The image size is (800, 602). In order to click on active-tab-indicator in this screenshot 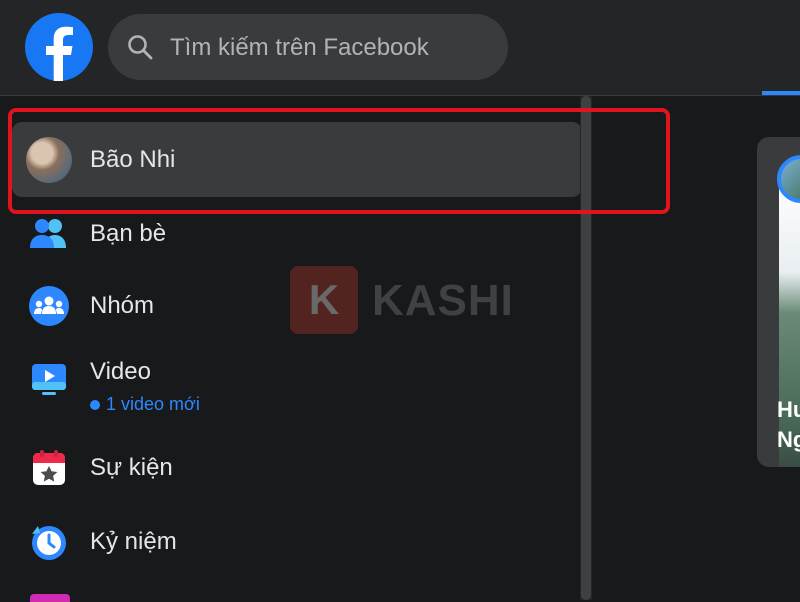, I will do `click(781, 93)`.